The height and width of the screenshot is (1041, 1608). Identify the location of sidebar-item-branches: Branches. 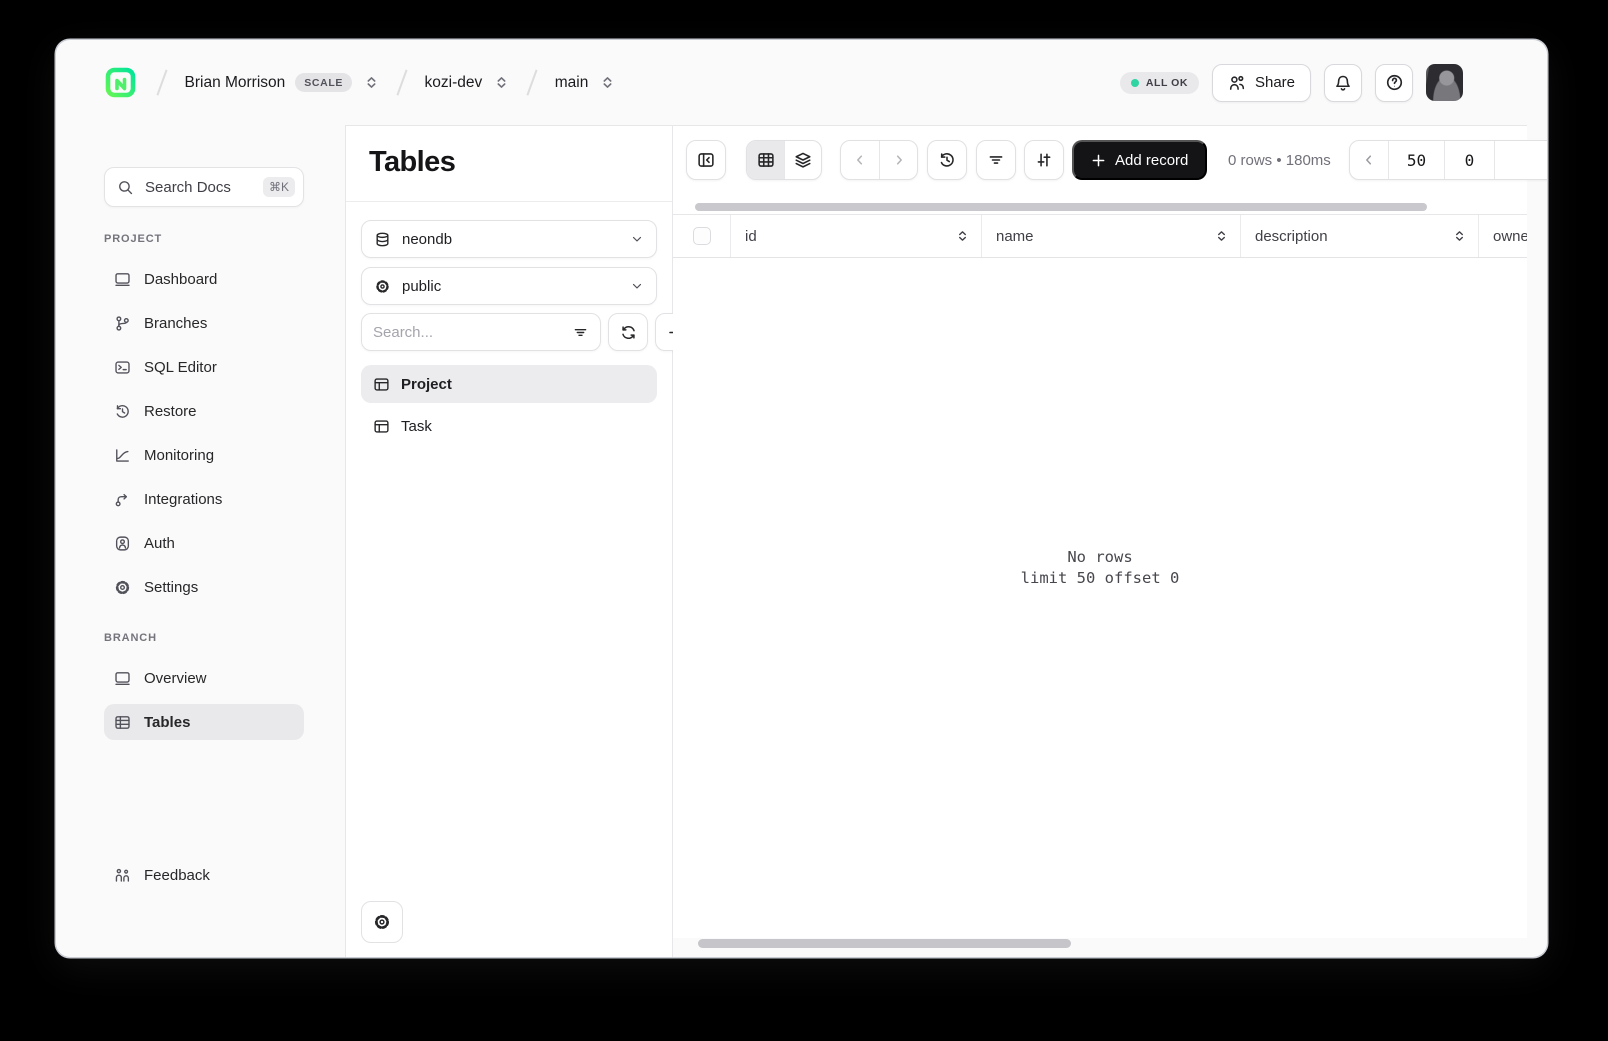
(204, 323).